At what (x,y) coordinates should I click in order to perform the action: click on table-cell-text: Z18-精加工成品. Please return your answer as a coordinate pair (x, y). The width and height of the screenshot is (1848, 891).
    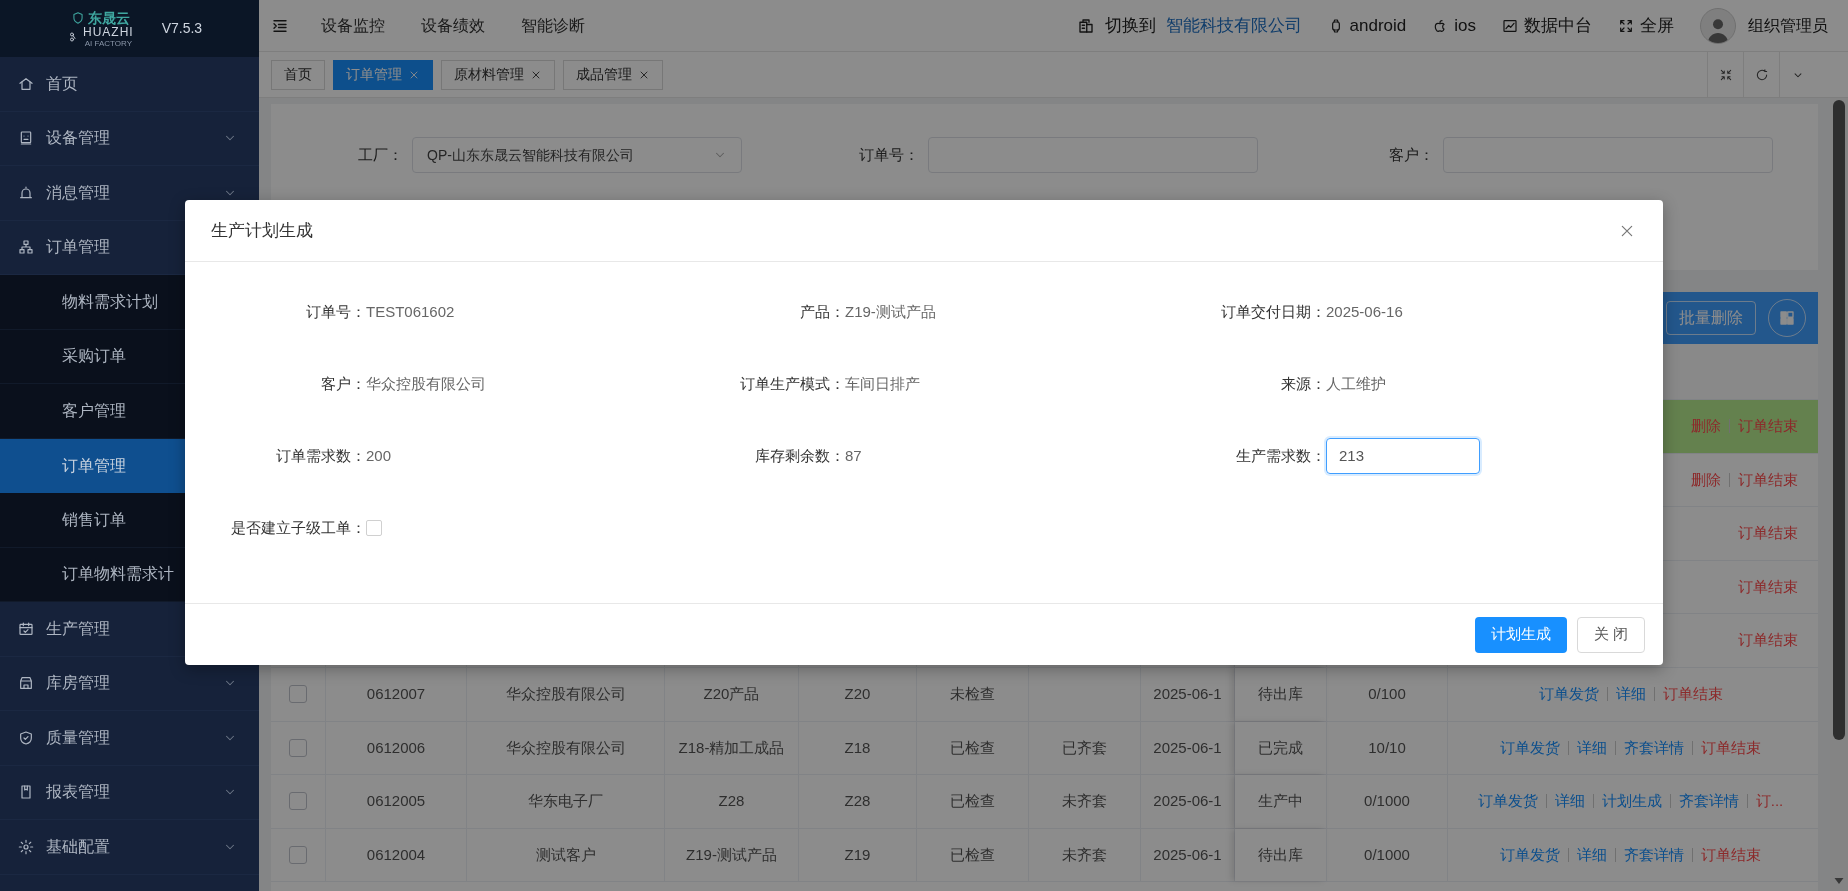
    Looking at the image, I should click on (731, 747).